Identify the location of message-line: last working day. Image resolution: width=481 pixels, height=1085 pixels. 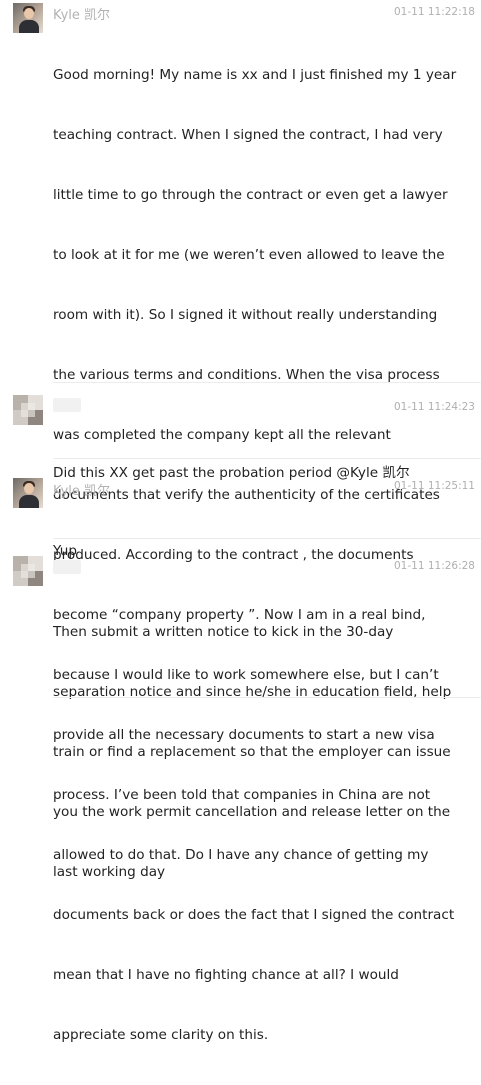
(109, 872).